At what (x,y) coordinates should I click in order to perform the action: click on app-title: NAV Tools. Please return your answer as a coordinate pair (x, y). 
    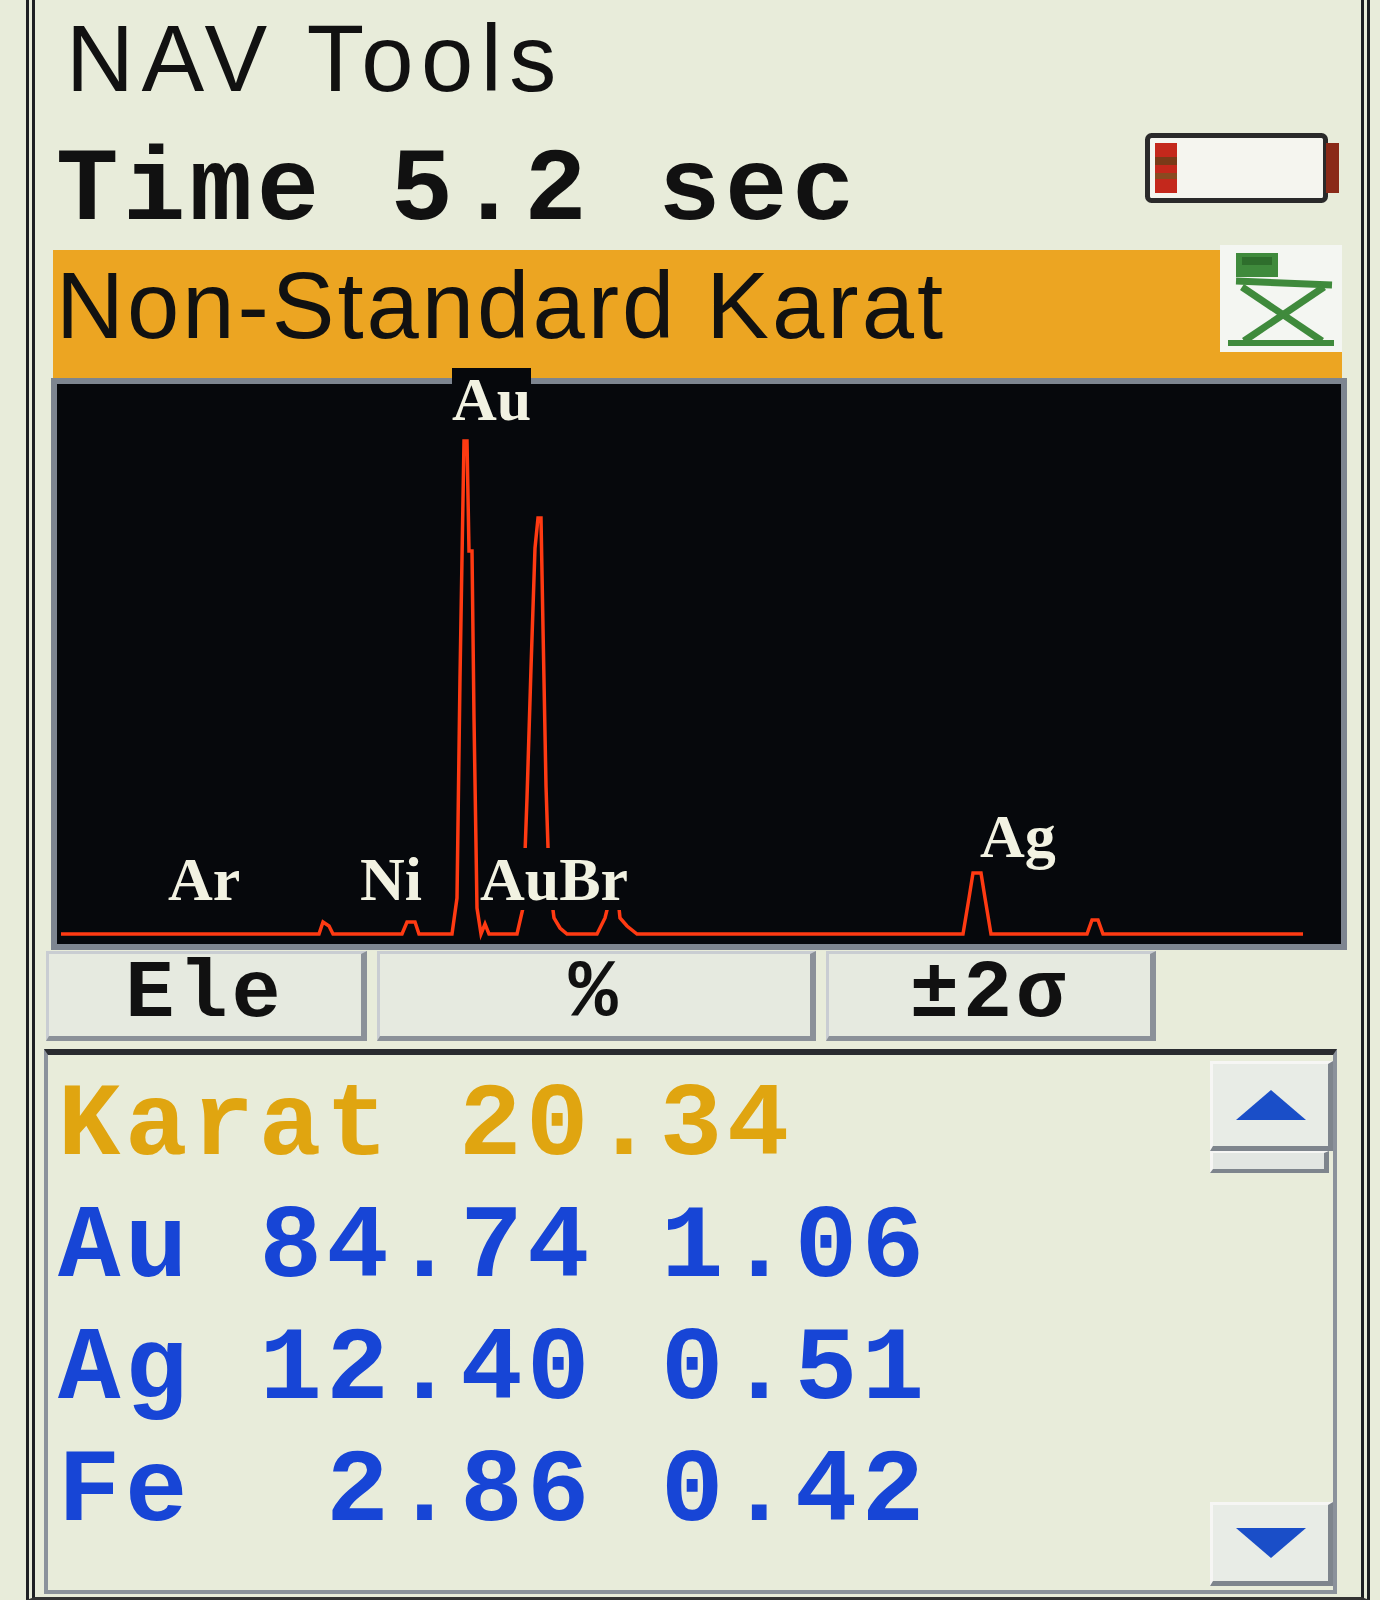
    Looking at the image, I should click on (315, 52).